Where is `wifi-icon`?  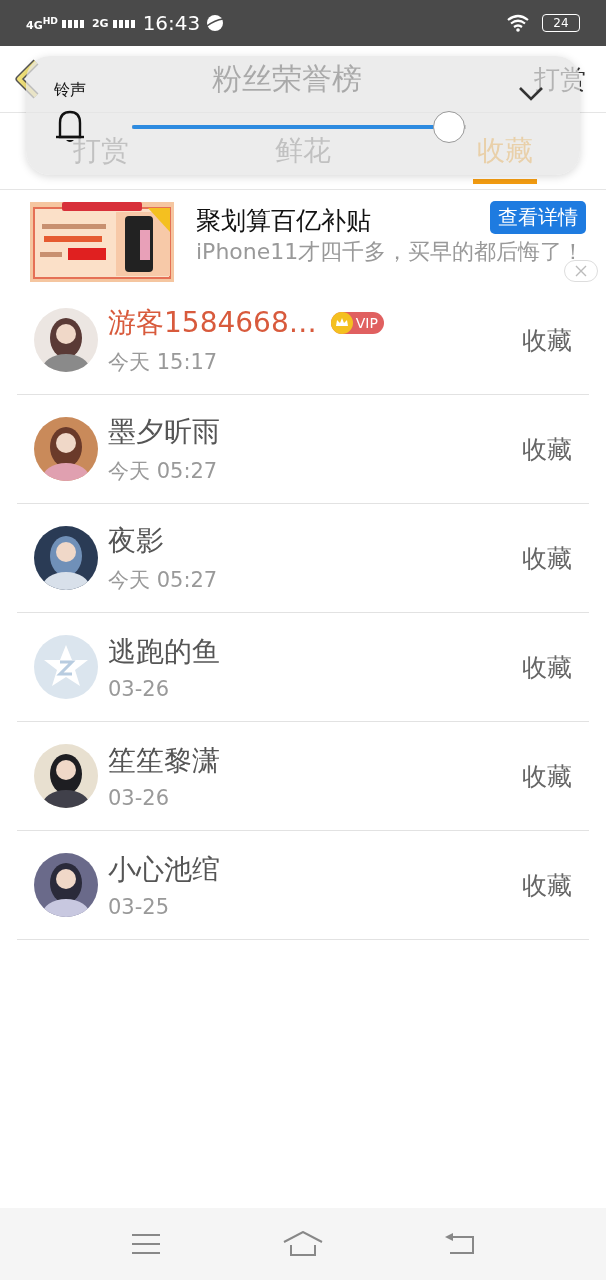
wifi-icon is located at coordinates (518, 23).